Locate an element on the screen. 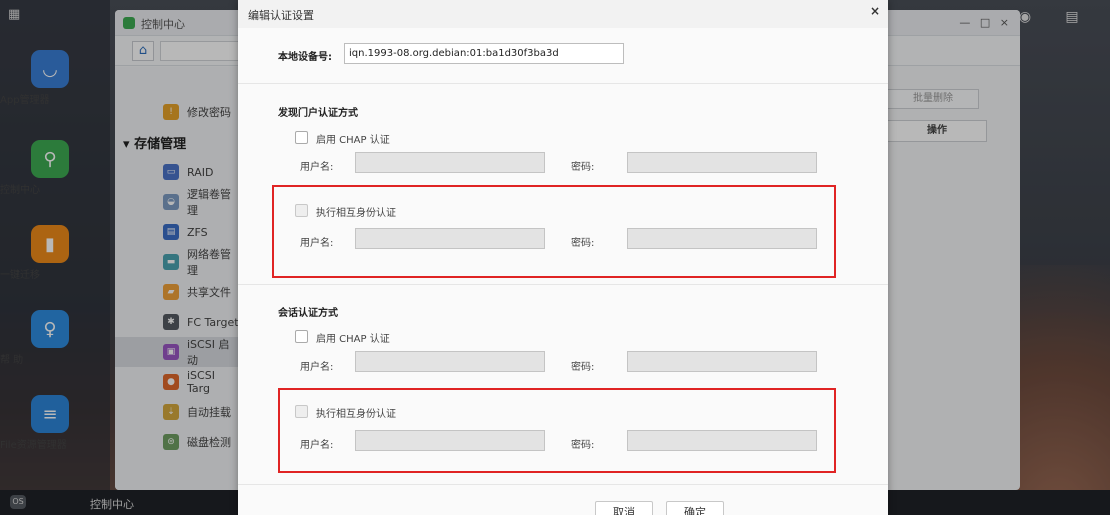 The image size is (1110, 515). discovery-password-field is located at coordinates (722, 162).